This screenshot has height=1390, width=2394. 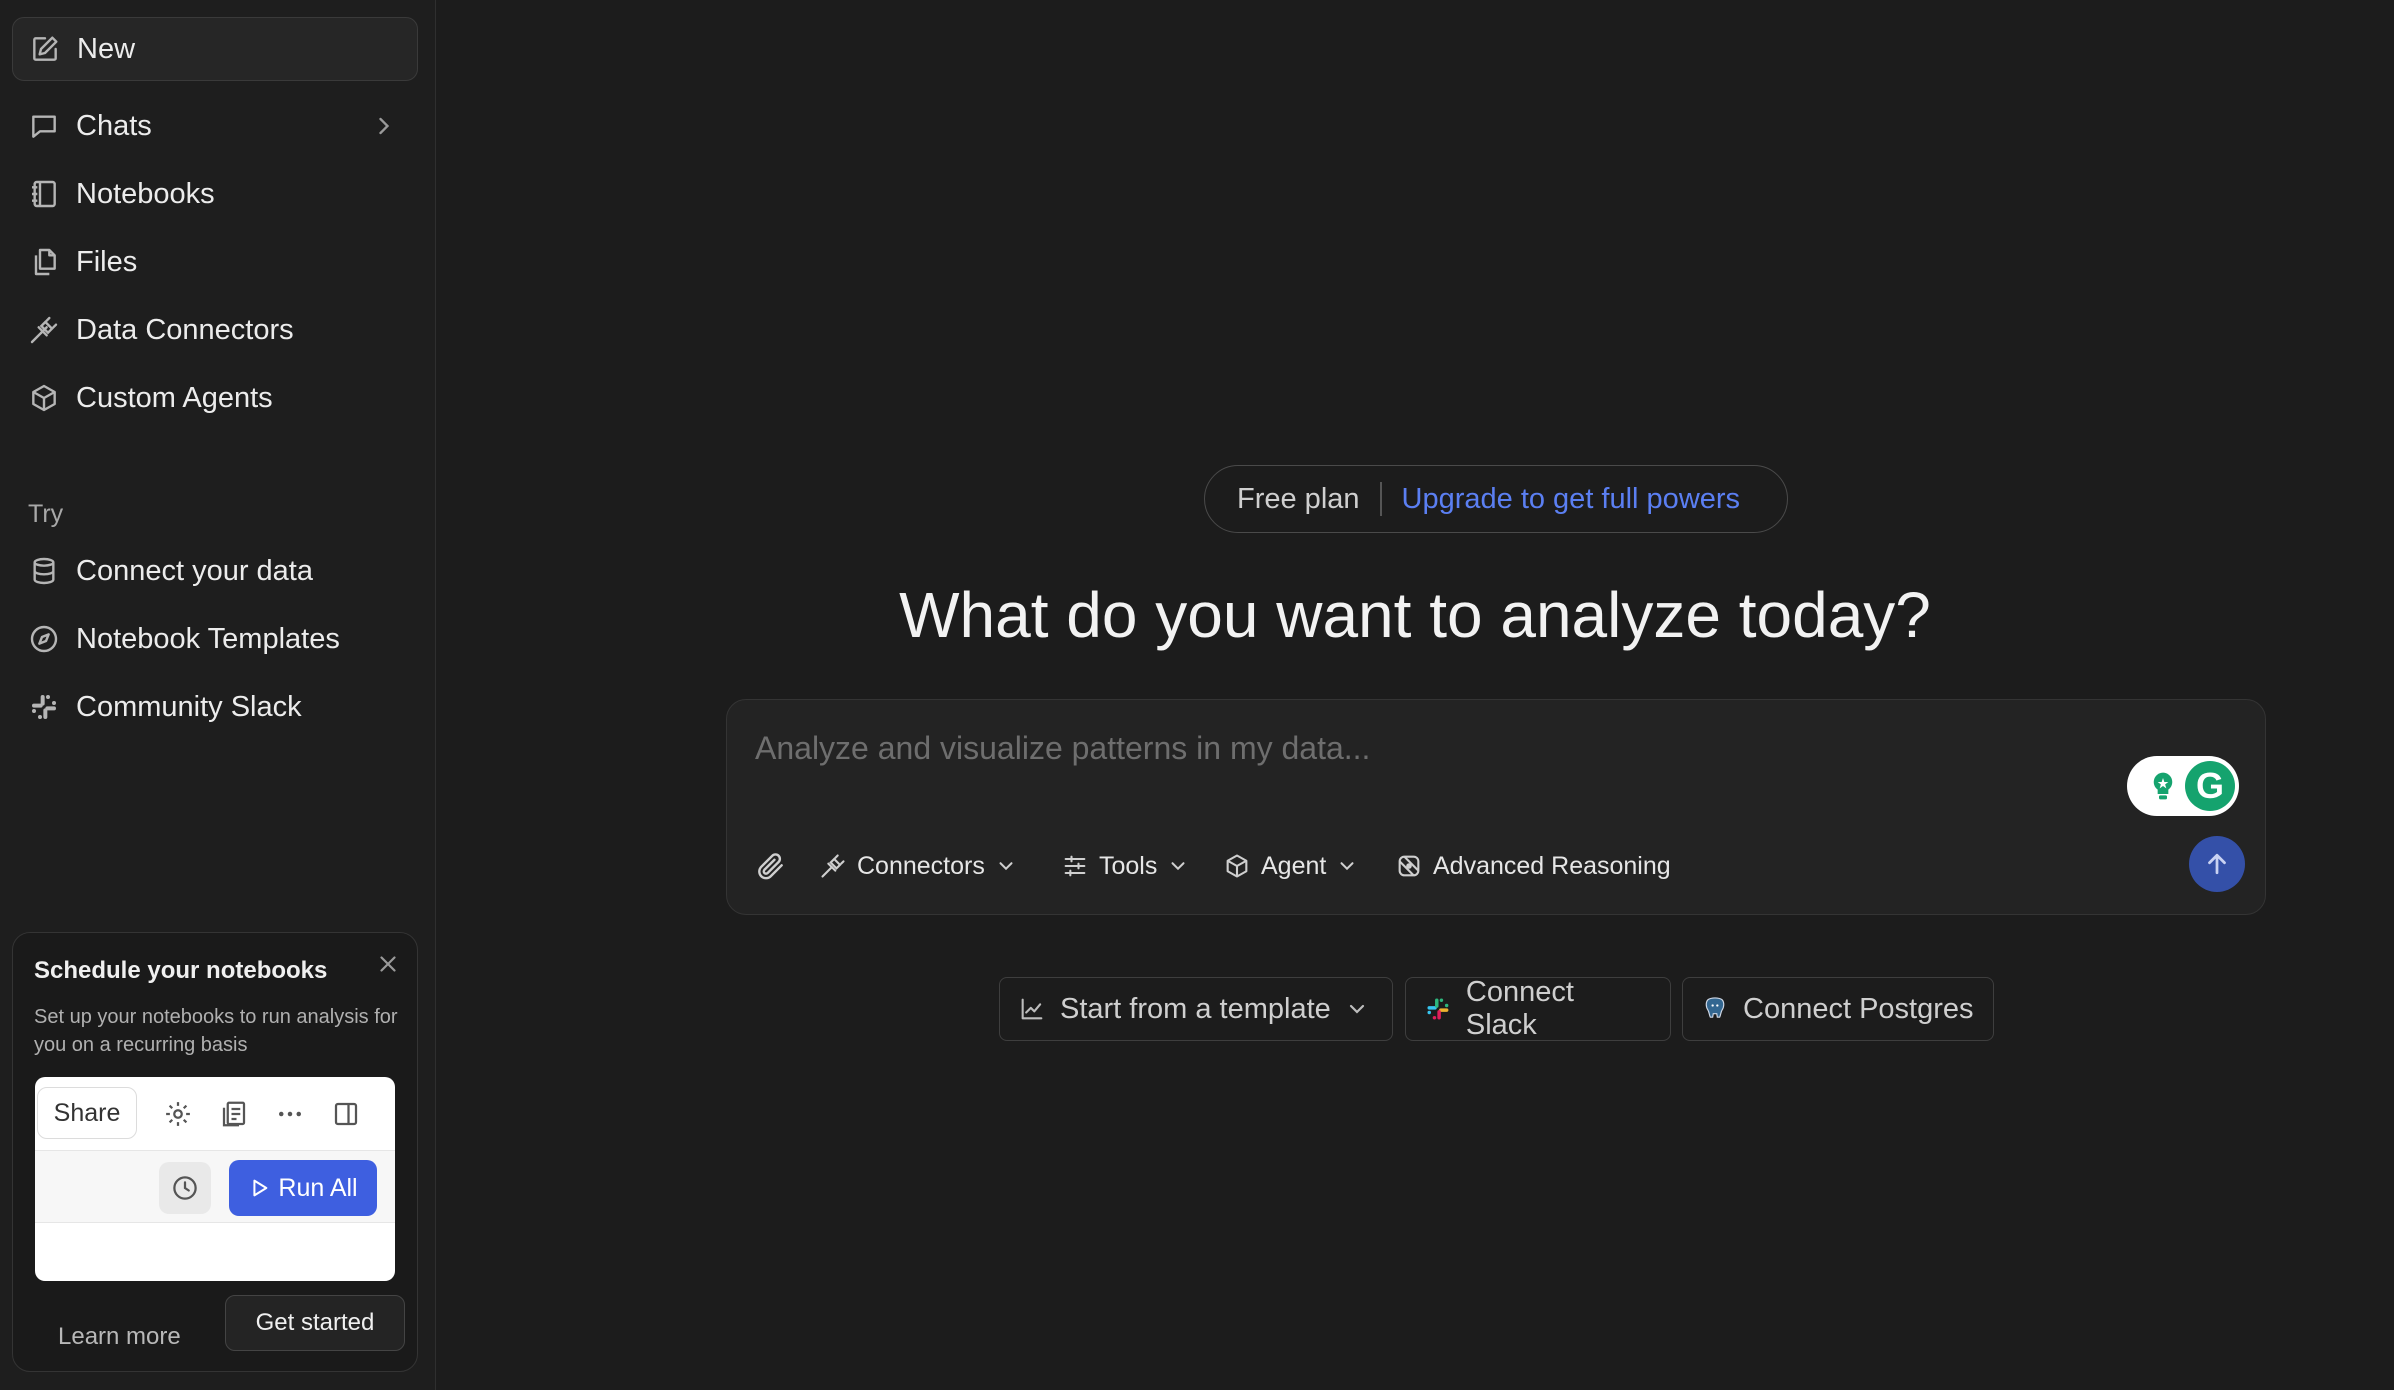 I want to click on line-chart-icon, so click(x=1032, y=1009).